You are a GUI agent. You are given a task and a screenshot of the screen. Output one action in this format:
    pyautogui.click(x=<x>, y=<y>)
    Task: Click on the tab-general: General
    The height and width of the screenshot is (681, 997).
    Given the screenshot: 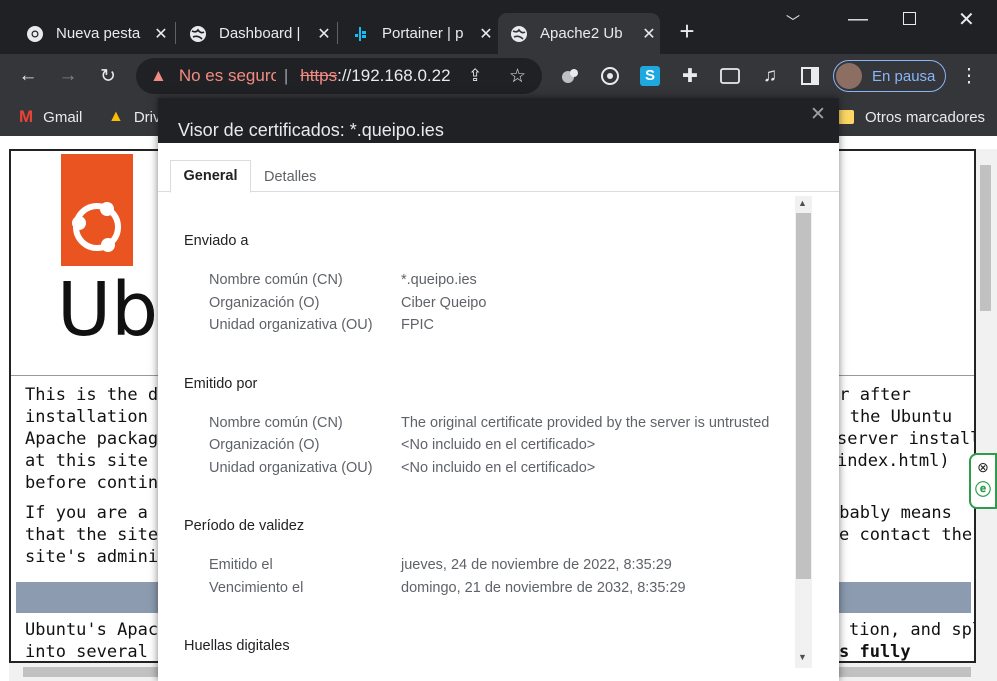 What is the action you would take?
    pyautogui.click(x=210, y=176)
    